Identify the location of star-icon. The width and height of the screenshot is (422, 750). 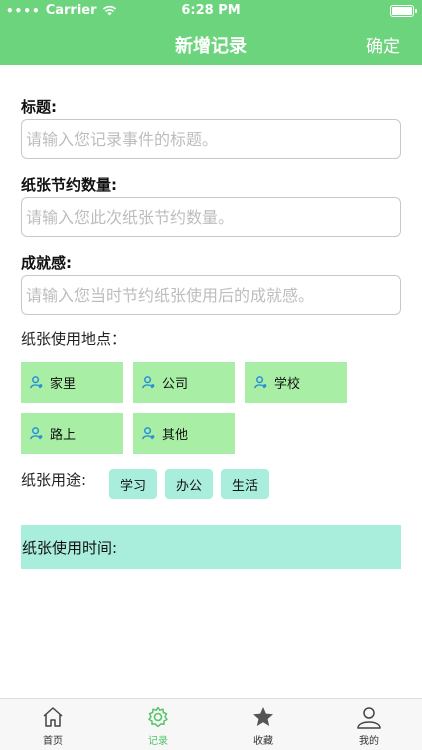
(263, 716).